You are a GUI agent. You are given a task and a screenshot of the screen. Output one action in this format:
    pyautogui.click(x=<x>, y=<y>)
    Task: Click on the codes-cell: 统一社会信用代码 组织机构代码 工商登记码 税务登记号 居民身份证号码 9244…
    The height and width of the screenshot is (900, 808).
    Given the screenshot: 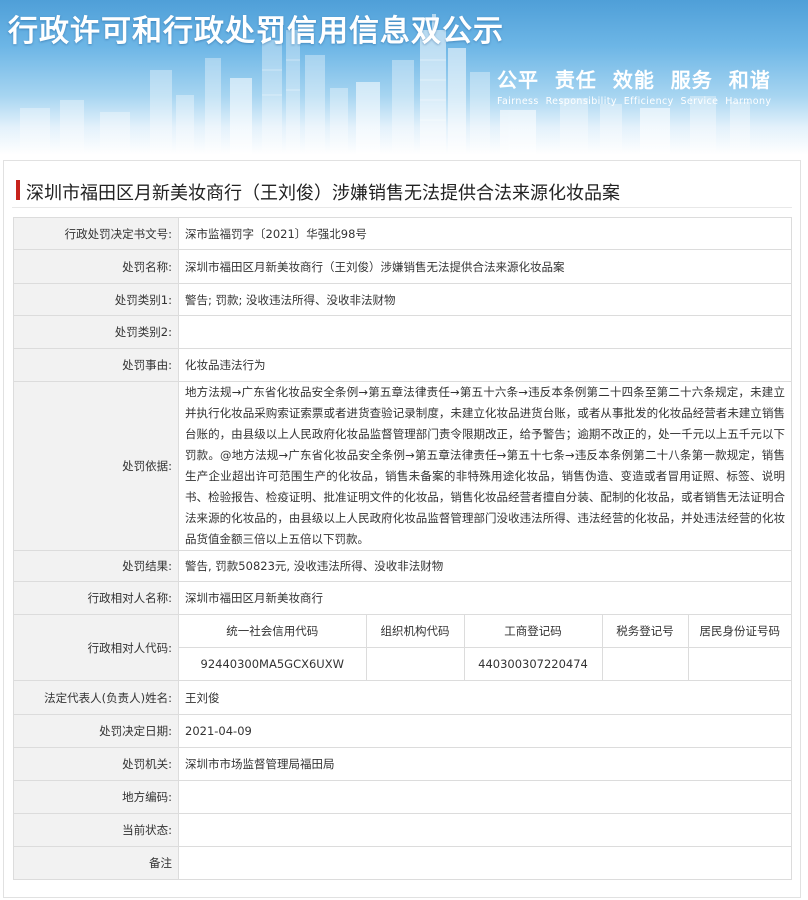 What is the action you would take?
    pyautogui.click(x=485, y=647)
    